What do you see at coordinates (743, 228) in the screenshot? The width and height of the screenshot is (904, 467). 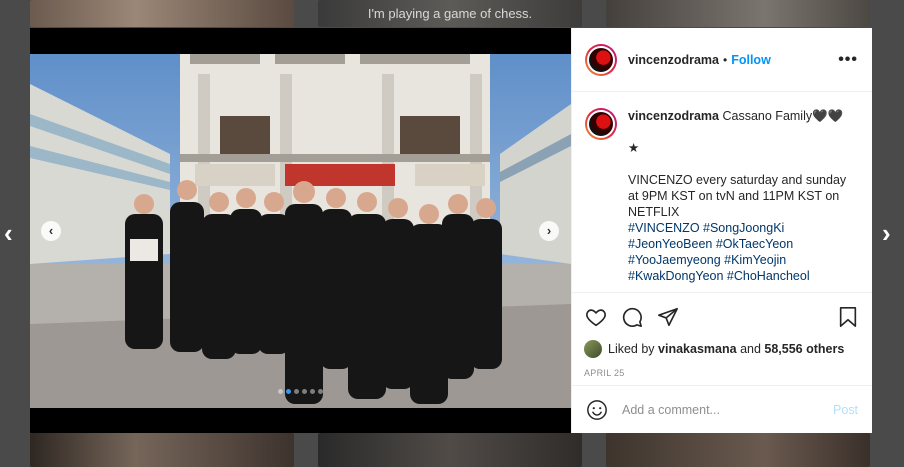 I see `hashtag-line: #VINCENZO #SongJoongKi` at bounding box center [743, 228].